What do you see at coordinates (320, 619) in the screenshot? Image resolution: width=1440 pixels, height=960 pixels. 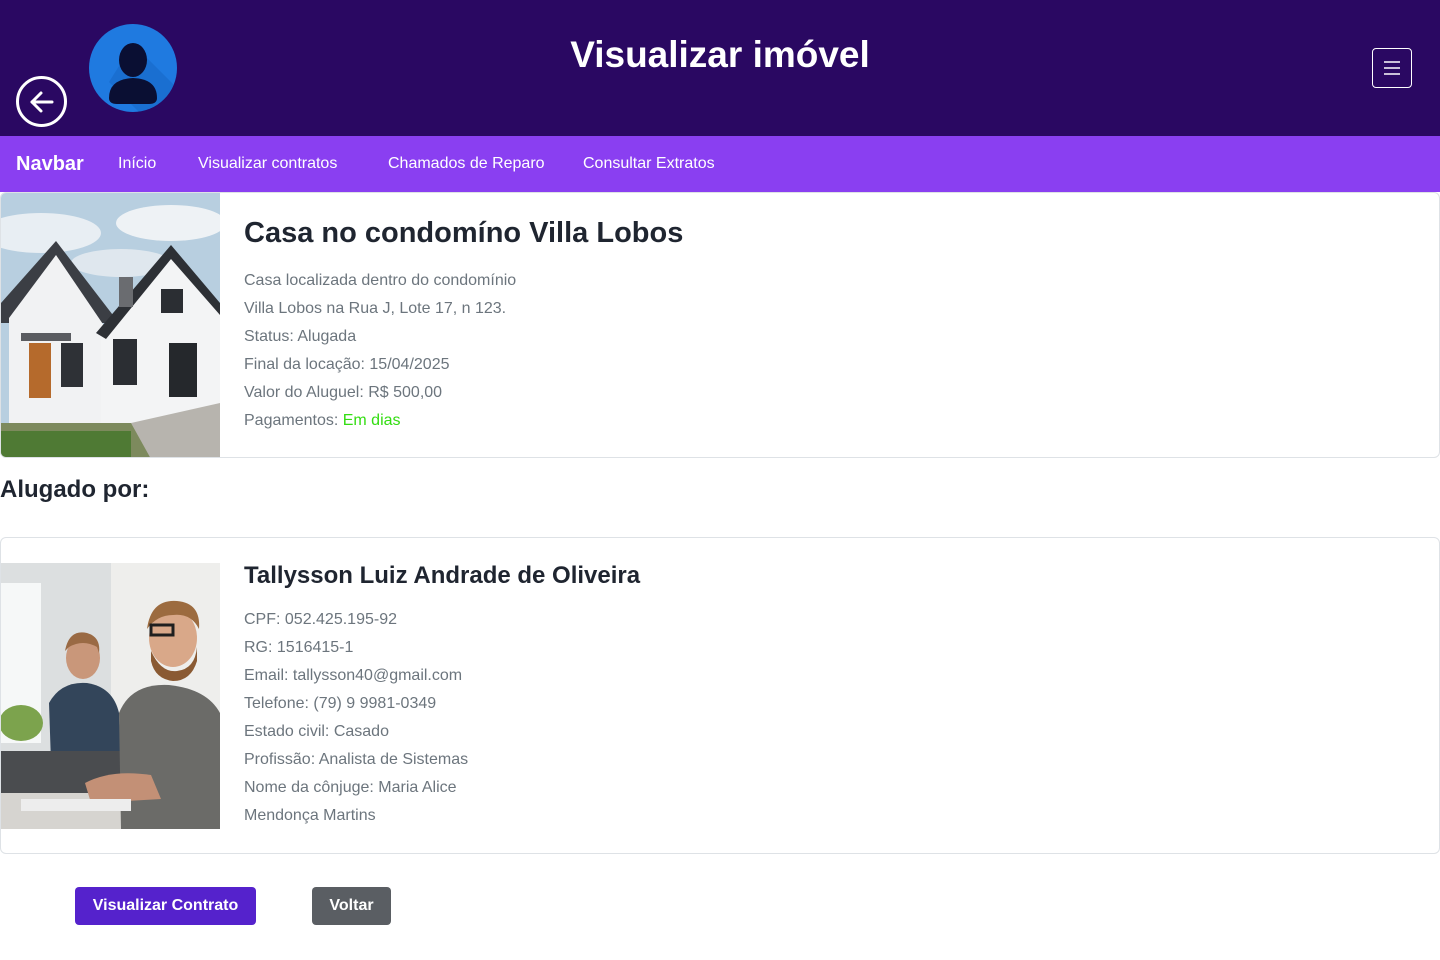 I see `tenant-cpf: CPF: 052.425.195-92` at bounding box center [320, 619].